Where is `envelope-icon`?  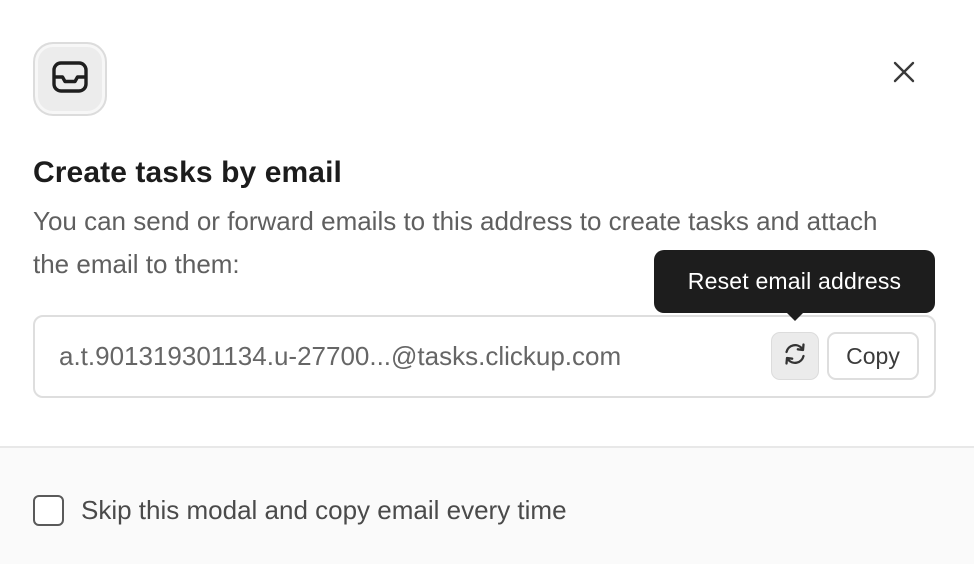
envelope-icon is located at coordinates (70, 79).